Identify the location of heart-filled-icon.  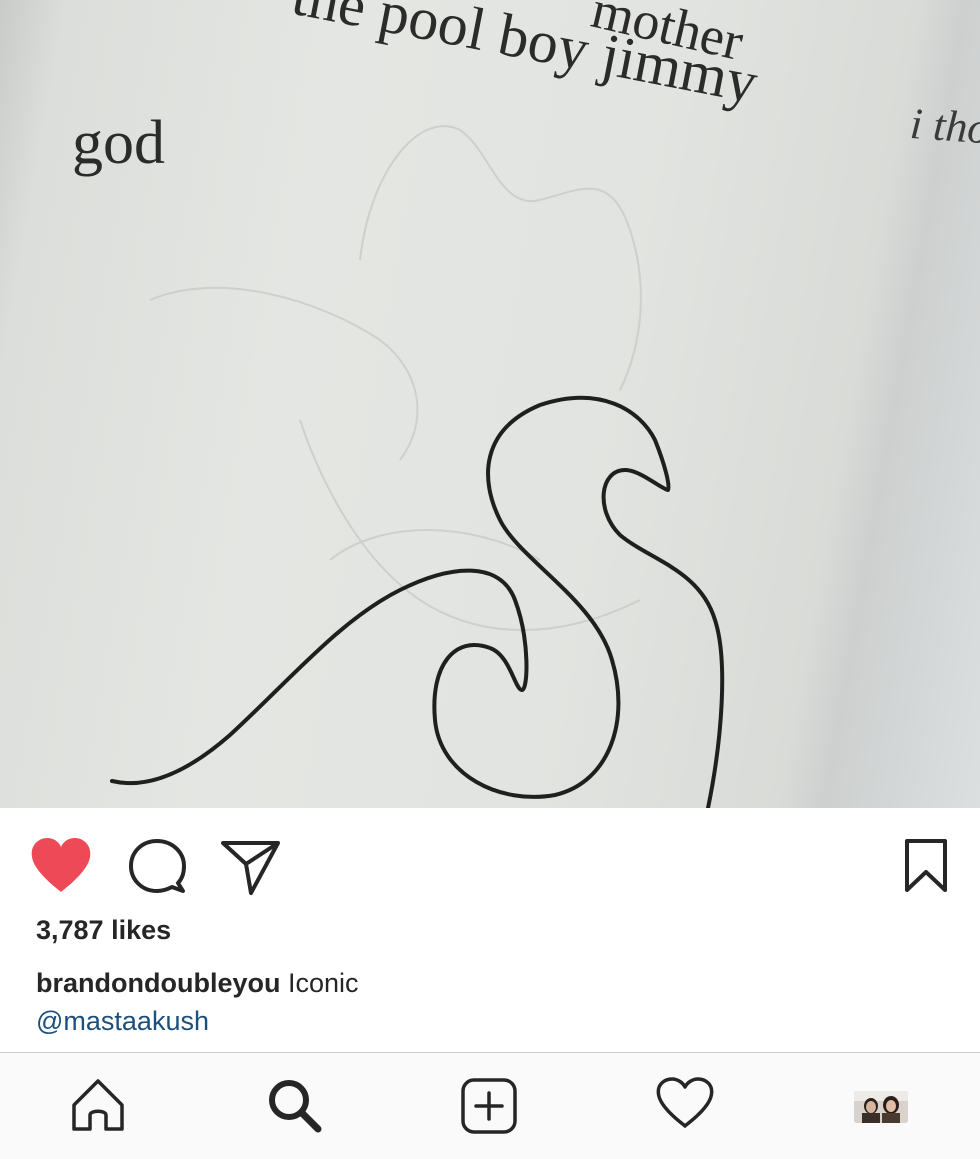
(61, 866).